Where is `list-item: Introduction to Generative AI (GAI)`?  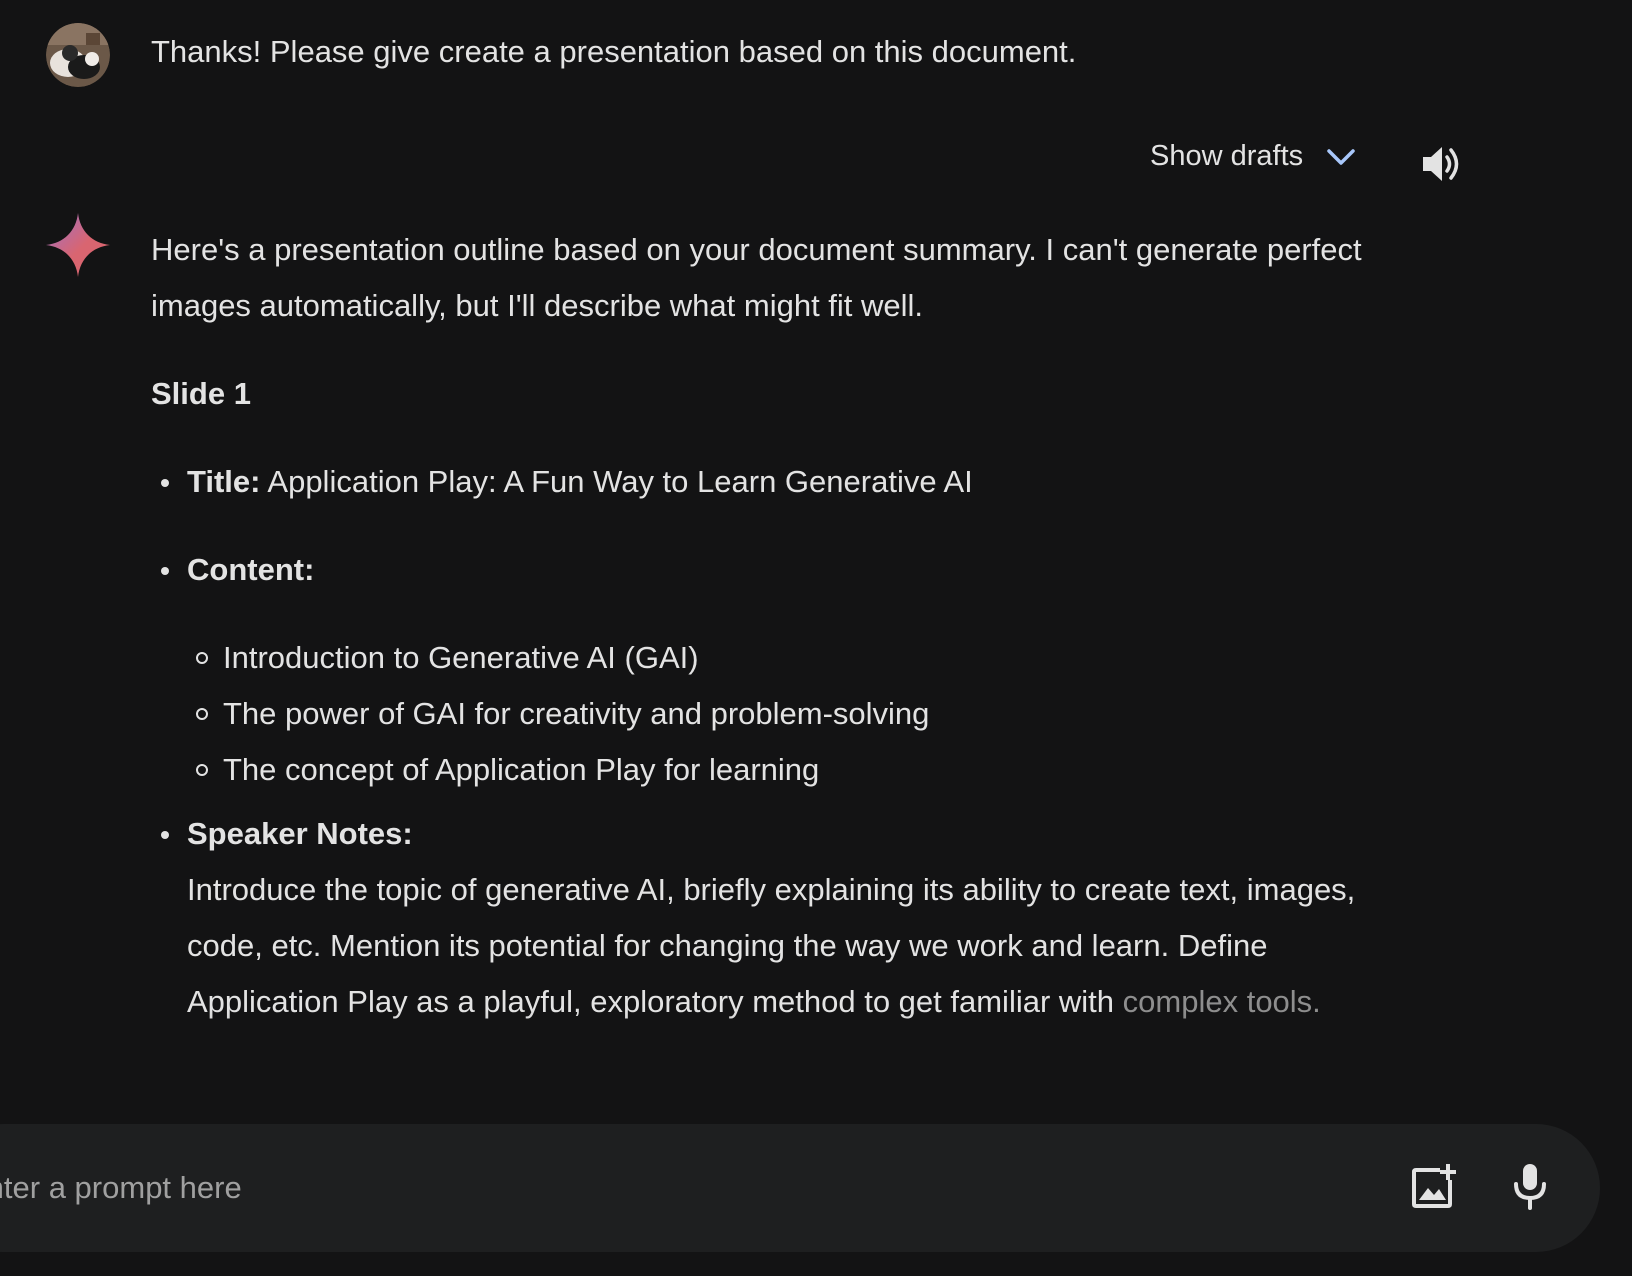
list-item: Introduction to Generative AI (GAI) is located at coordinates (784, 658).